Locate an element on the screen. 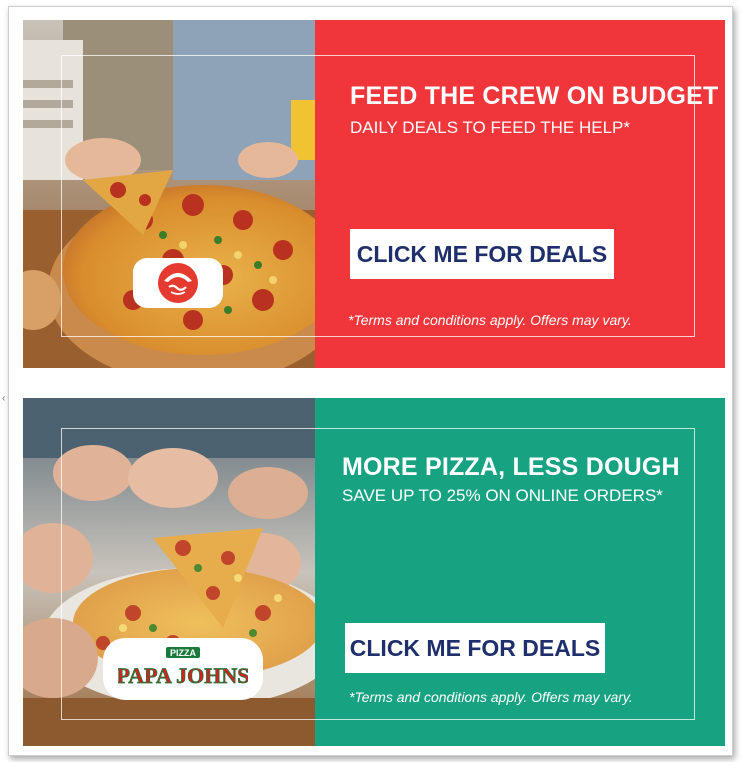  papa-johns-logo-main-text: PAPA JOHNS is located at coordinates (183, 675).